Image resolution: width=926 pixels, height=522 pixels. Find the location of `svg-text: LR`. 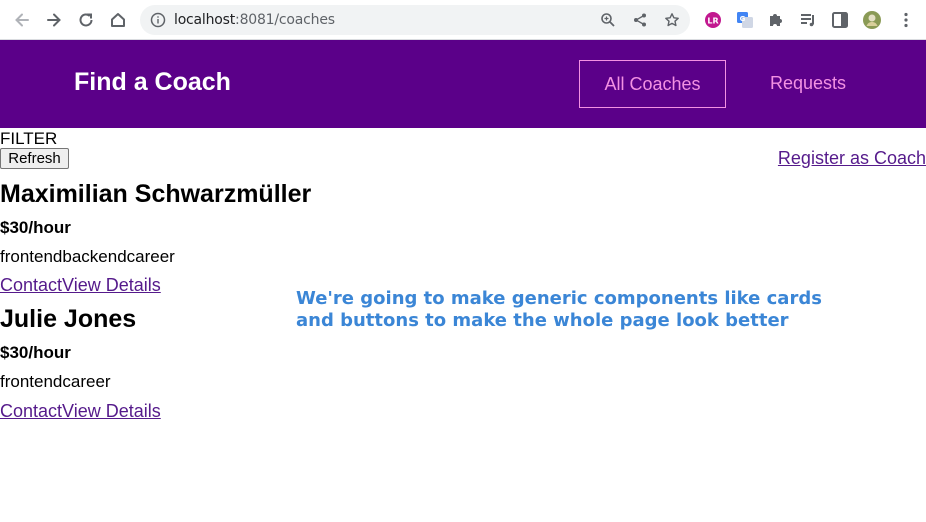

svg-text: LR is located at coordinates (712, 21).